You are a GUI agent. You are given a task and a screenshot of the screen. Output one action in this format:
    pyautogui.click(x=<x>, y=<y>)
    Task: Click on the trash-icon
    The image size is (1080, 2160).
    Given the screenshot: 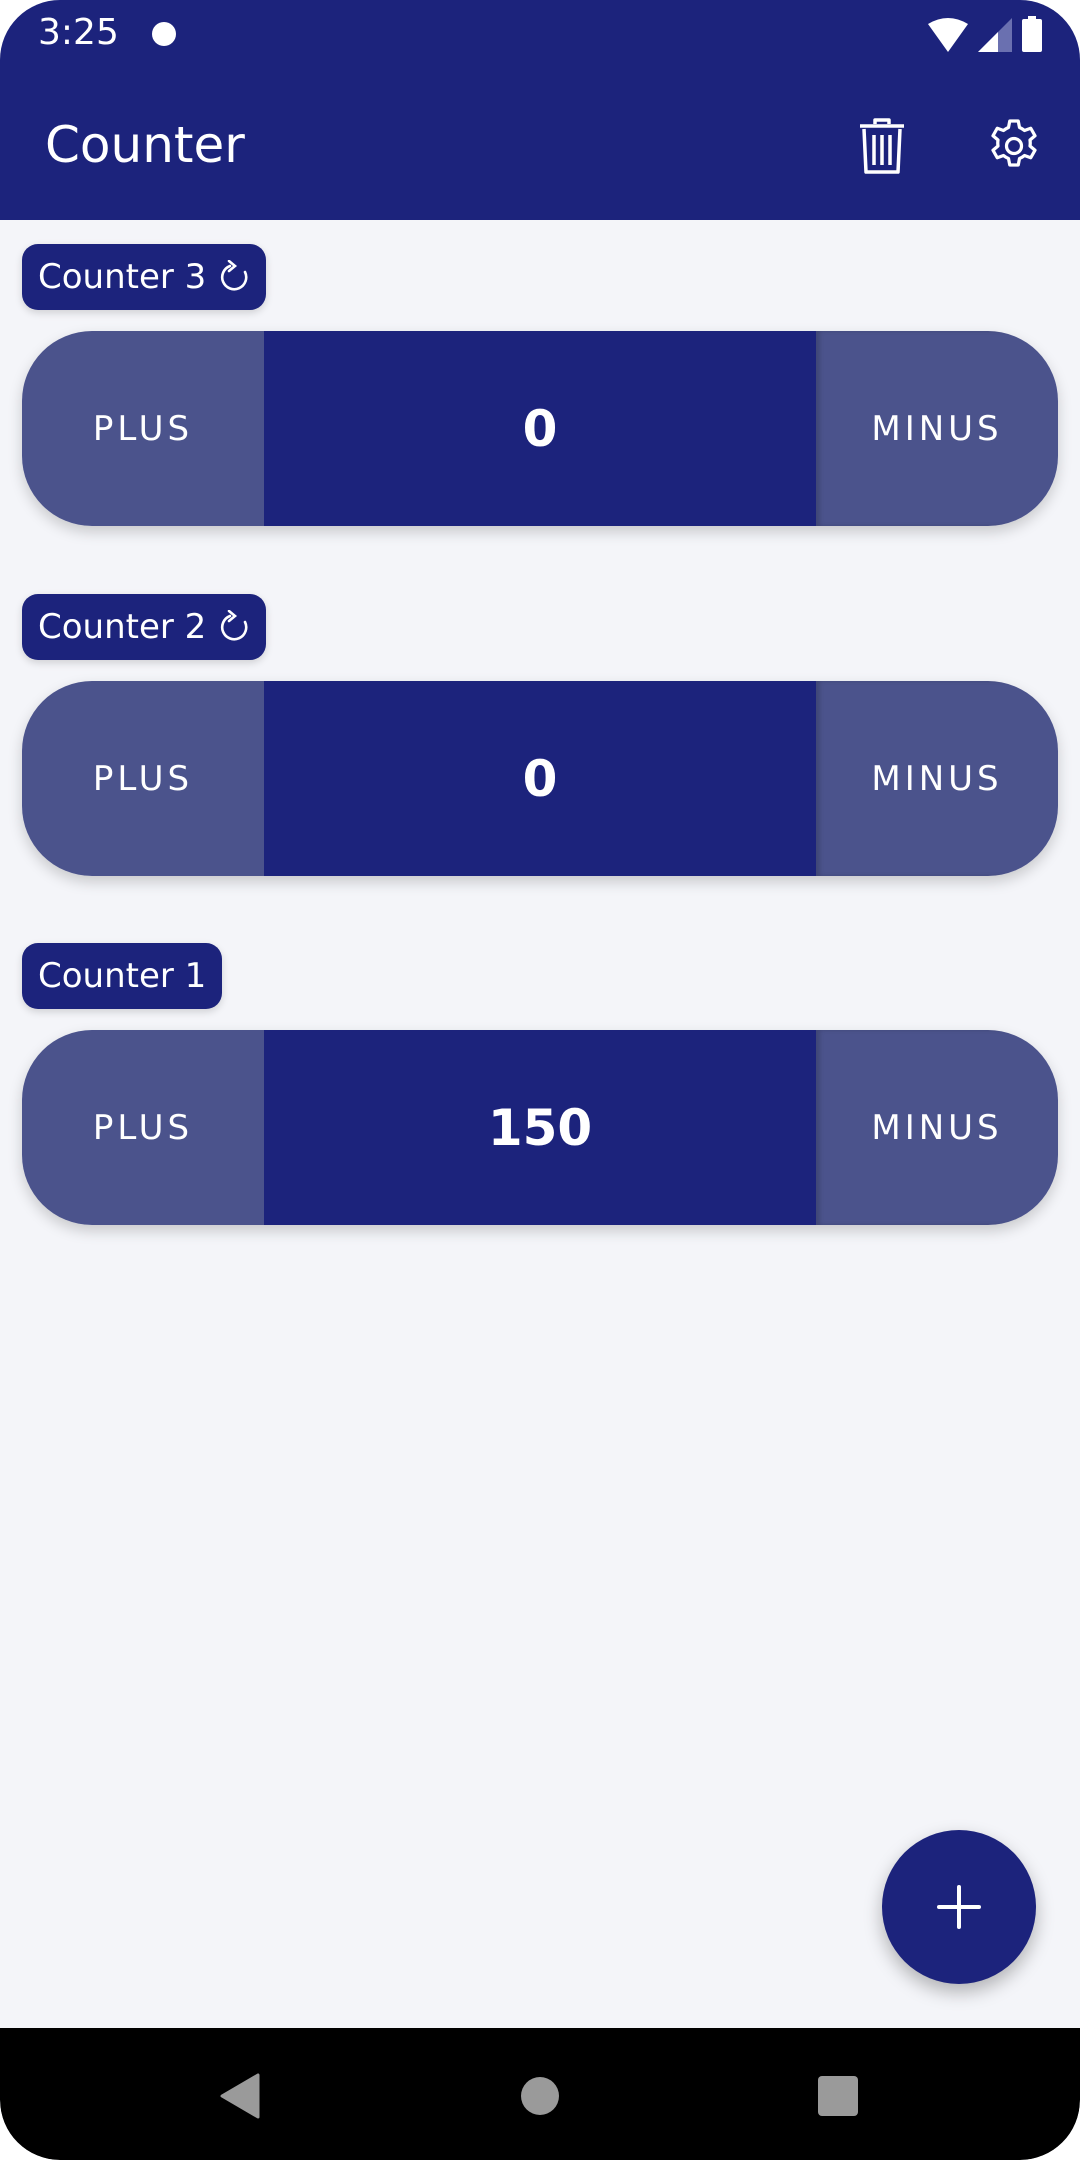 What is the action you would take?
    pyautogui.click(x=882, y=146)
    